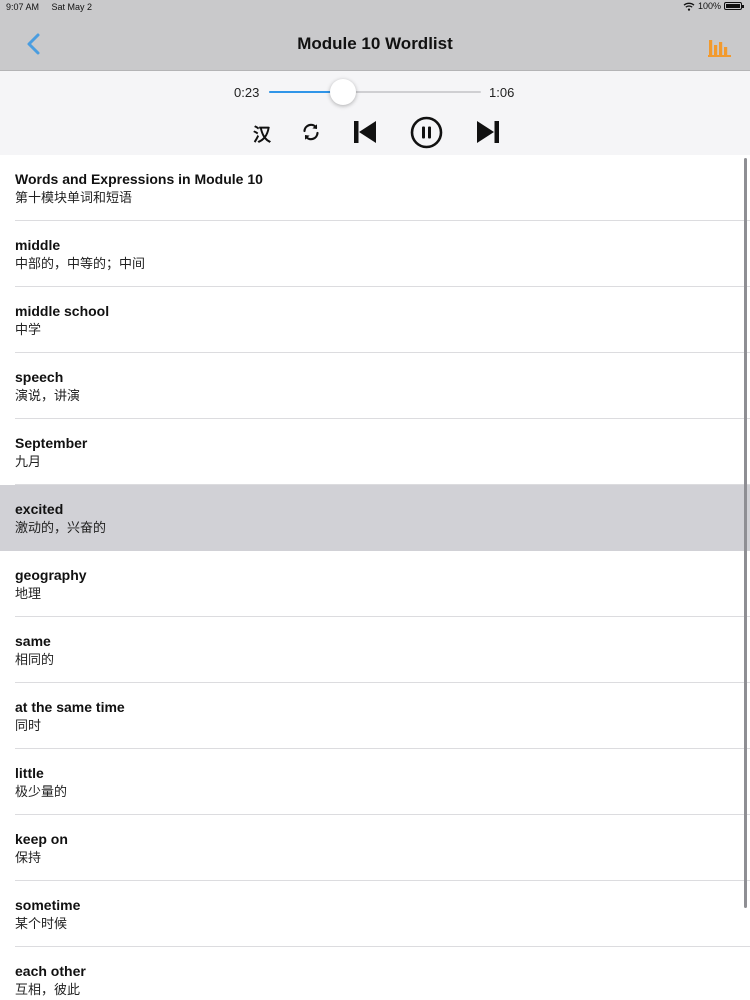 Image resolution: width=750 pixels, height=1000 pixels. I want to click on word-english: sometime, so click(48, 905).